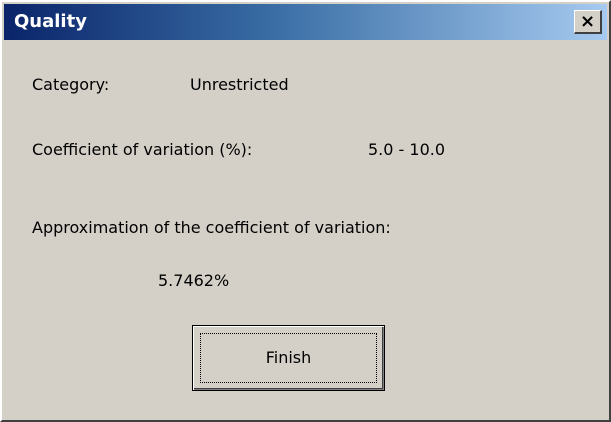  I want to click on close-button: ×, so click(588, 22).